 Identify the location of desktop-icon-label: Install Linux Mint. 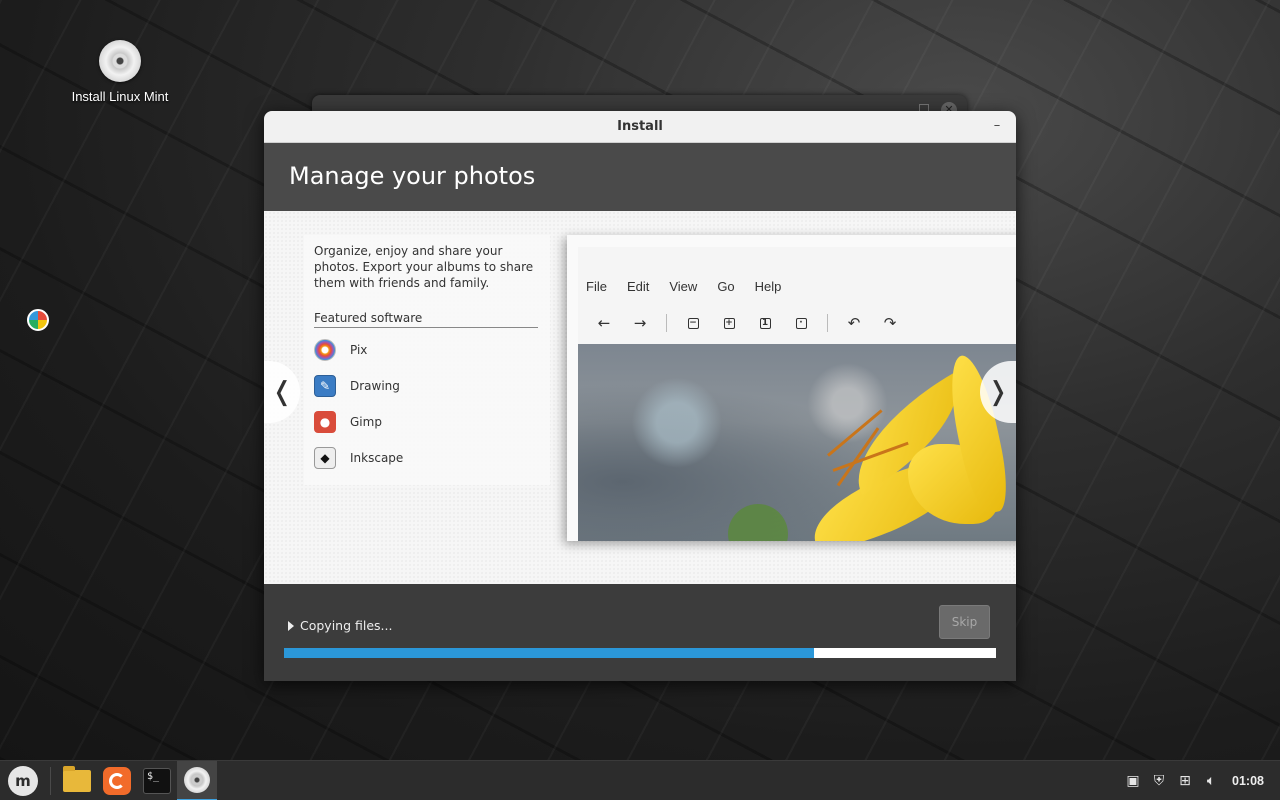
(120, 96).